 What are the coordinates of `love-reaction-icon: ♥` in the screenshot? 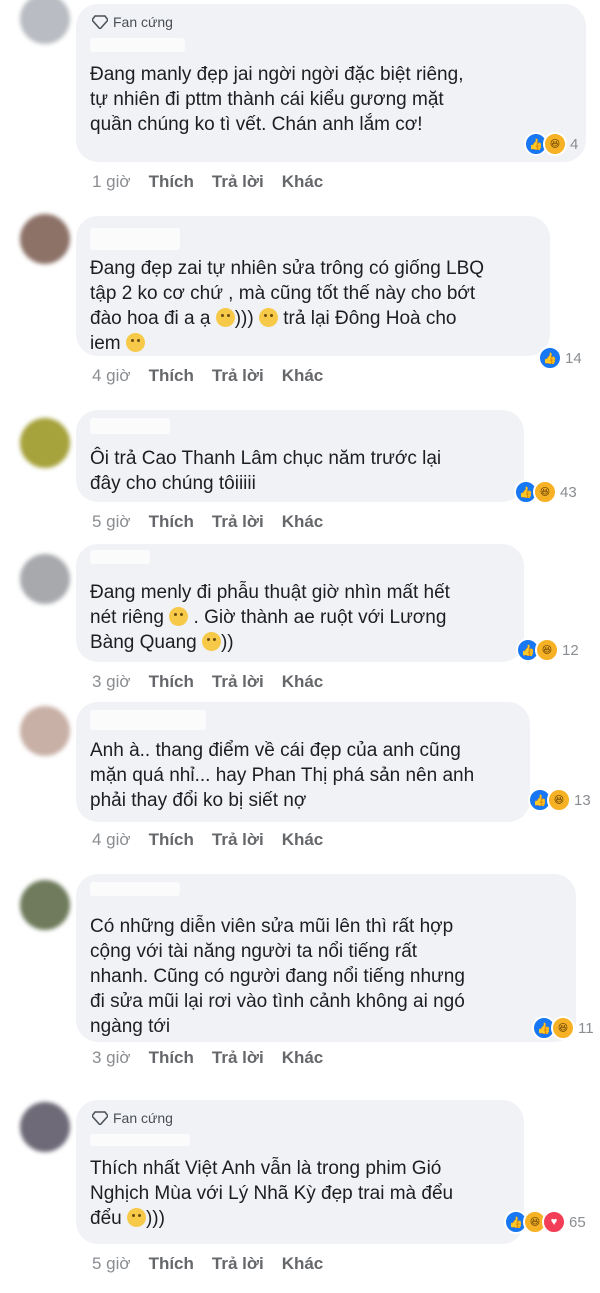 It's located at (554, 1222).